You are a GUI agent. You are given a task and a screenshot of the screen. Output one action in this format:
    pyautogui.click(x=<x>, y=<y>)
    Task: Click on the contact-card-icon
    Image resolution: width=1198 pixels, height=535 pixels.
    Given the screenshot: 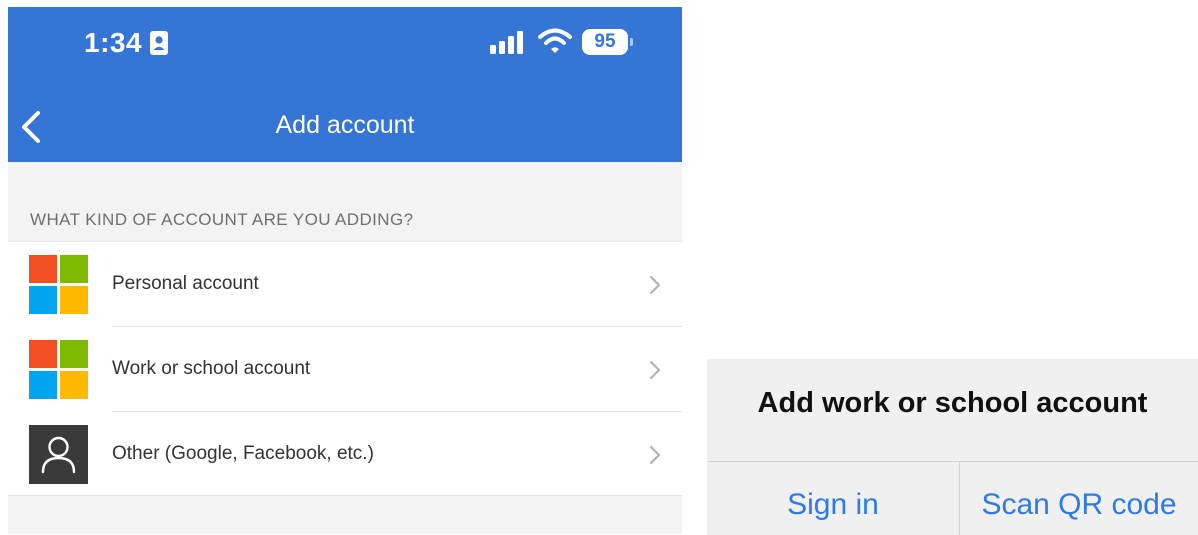 What is the action you would take?
    pyautogui.click(x=159, y=43)
    